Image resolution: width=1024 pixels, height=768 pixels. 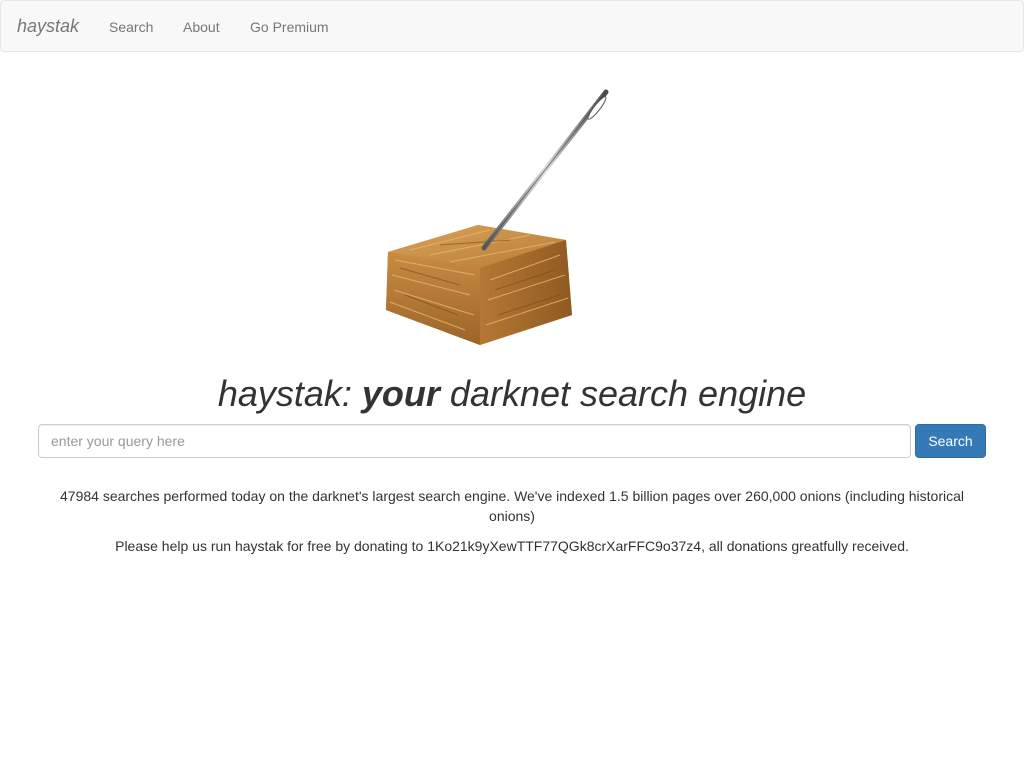 I want to click on nav-link-search: Search, so click(x=131, y=27).